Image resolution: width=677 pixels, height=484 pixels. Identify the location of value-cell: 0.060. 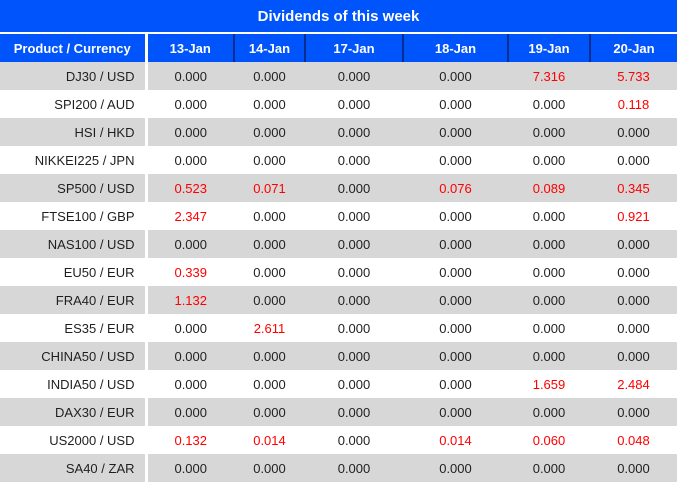
(549, 440).